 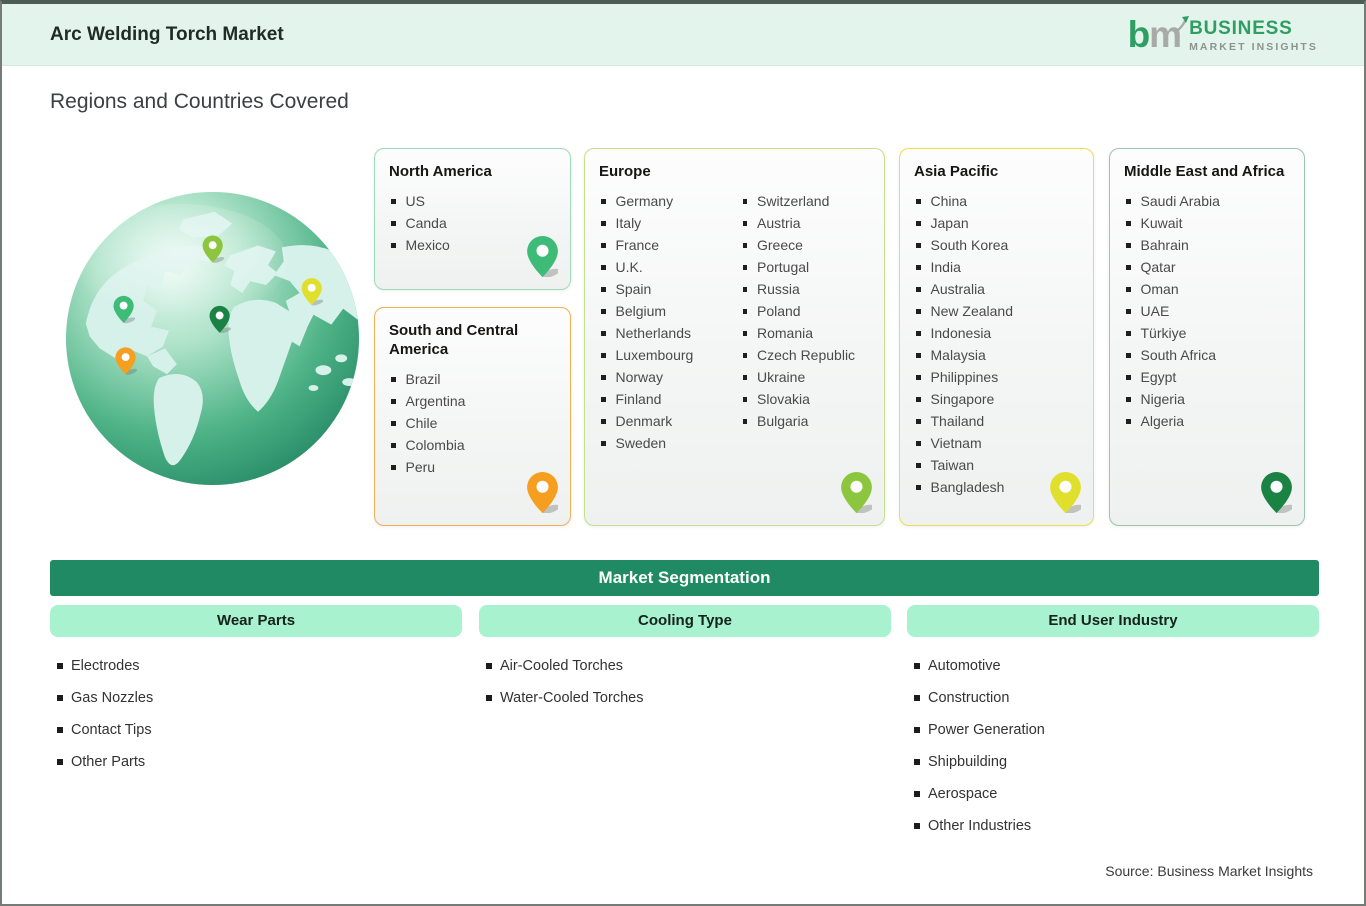 What do you see at coordinates (435, 445) in the screenshot?
I see `country-label: Colombia` at bounding box center [435, 445].